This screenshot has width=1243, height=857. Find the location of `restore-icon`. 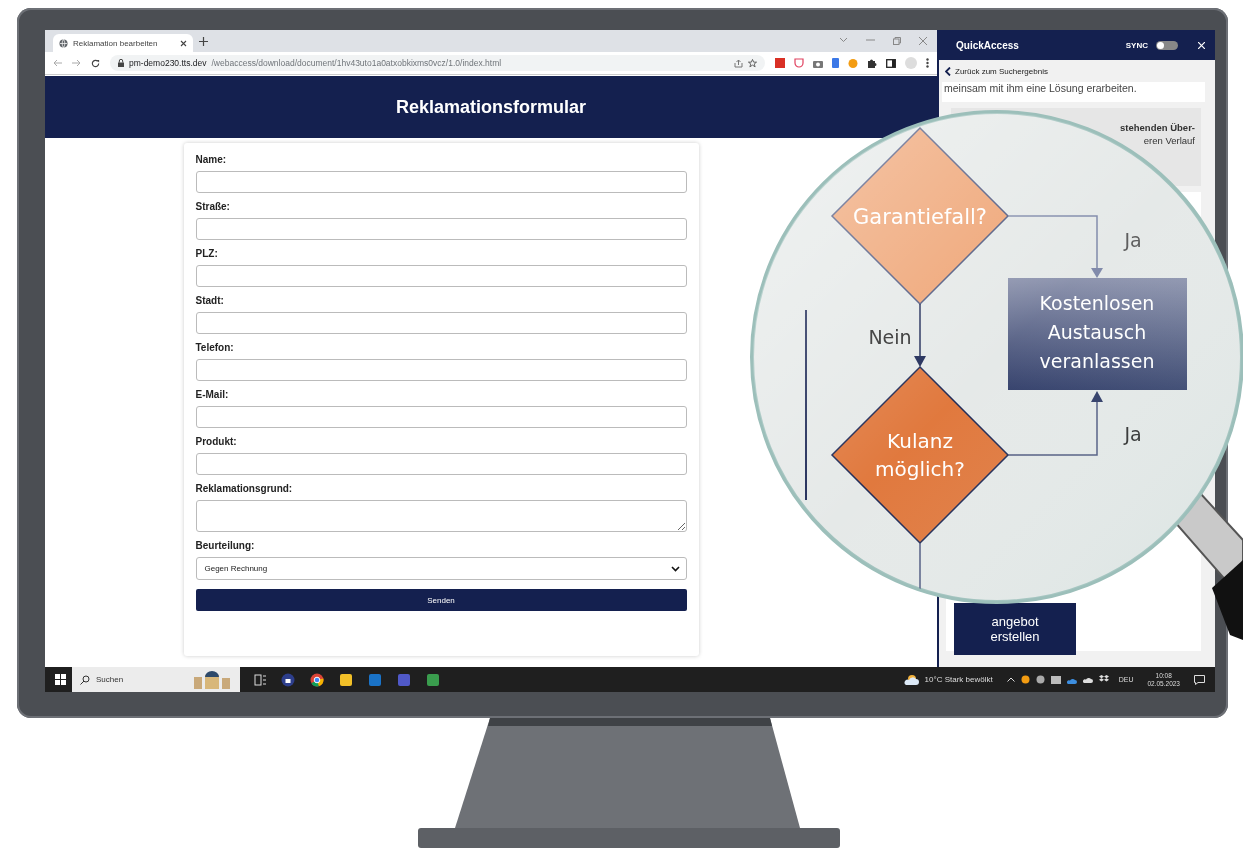

restore-icon is located at coordinates (897, 41).